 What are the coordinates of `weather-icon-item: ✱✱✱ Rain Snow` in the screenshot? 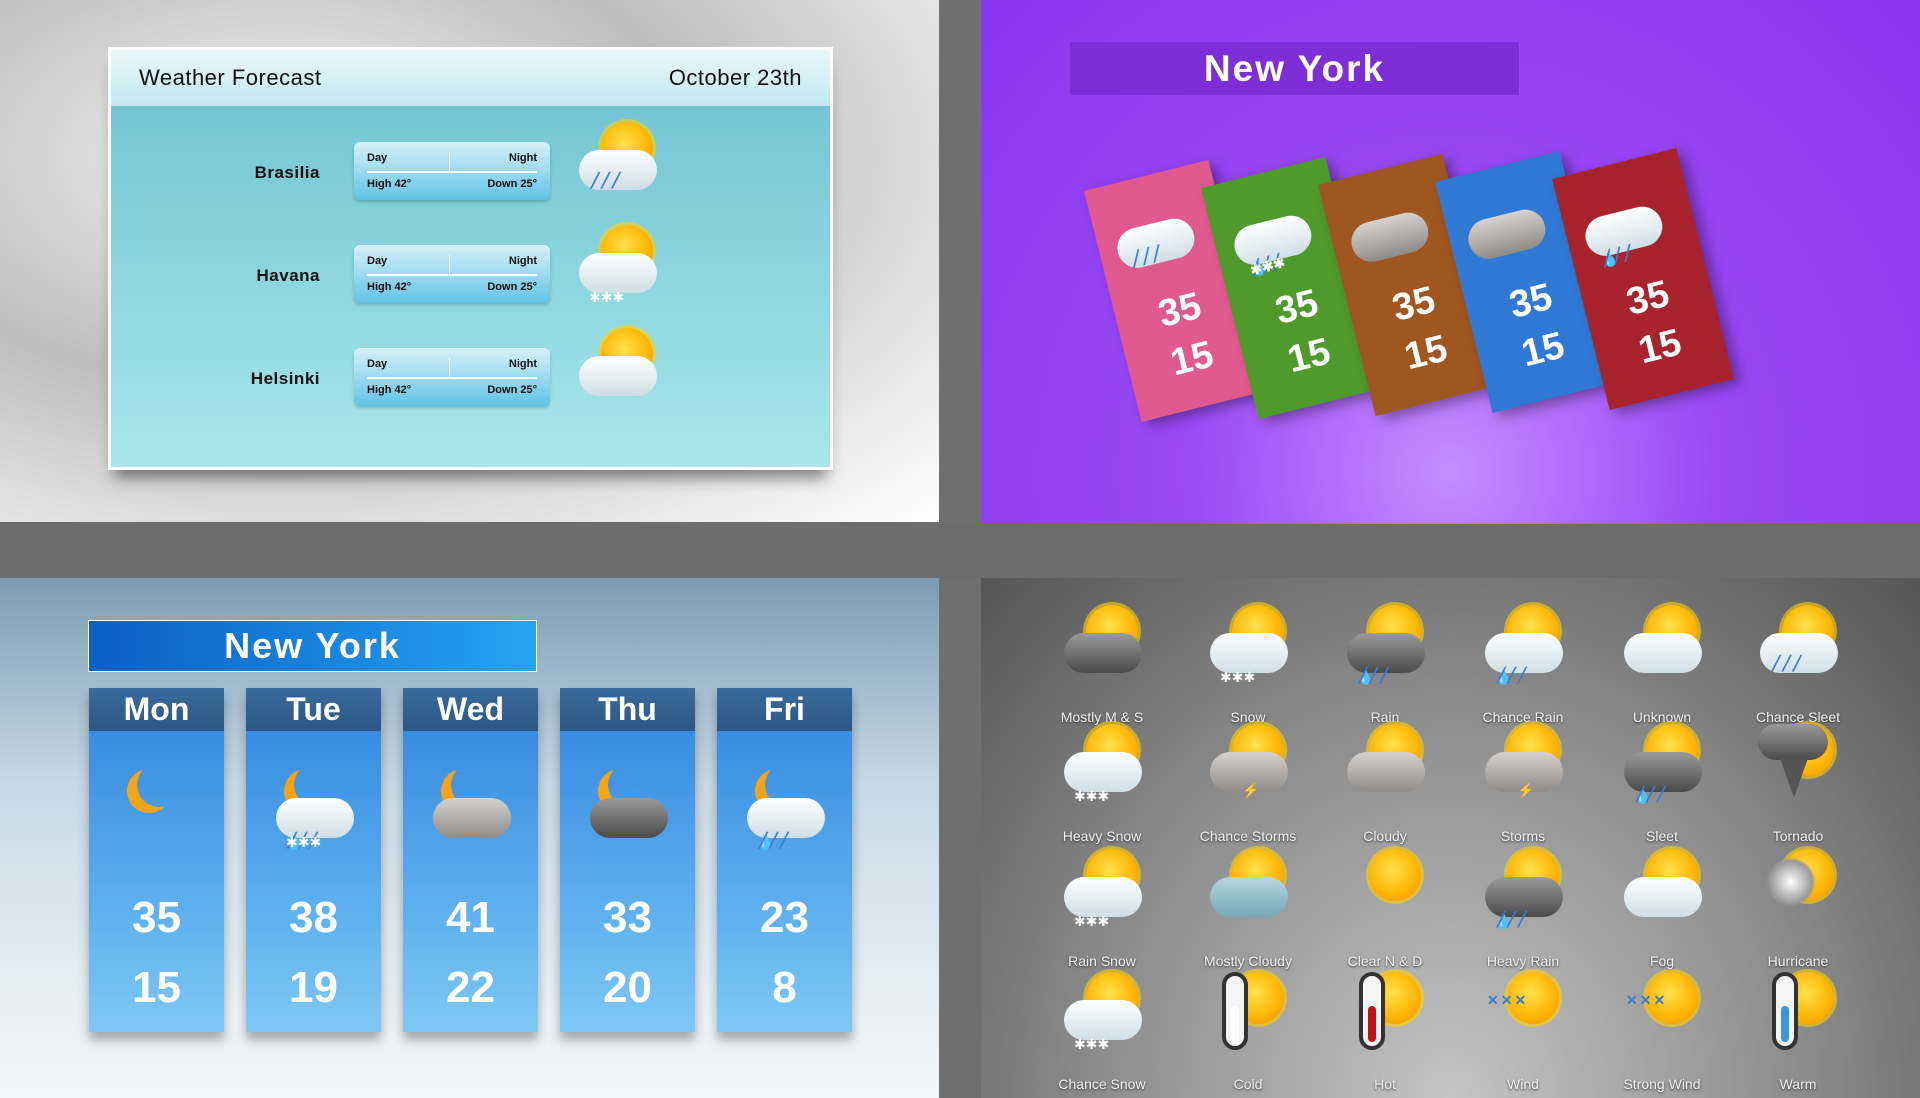 It's located at (1102, 909).